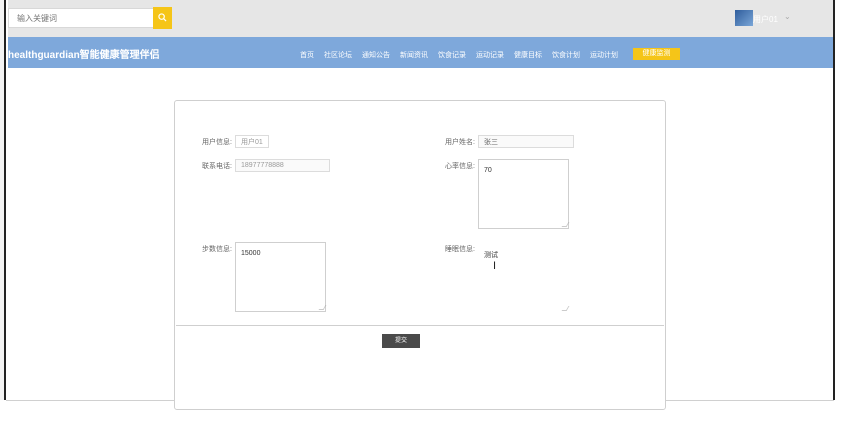  What do you see at coordinates (495, 266) in the screenshot?
I see `text-cursor-icon: I` at bounding box center [495, 266].